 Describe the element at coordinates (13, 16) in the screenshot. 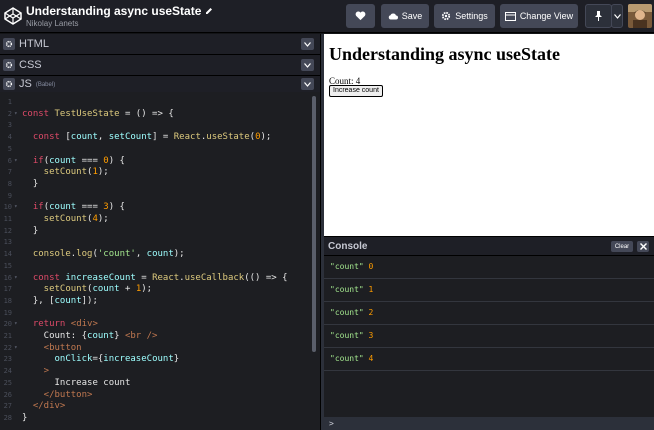

I see `codepen-logo-icon` at that location.